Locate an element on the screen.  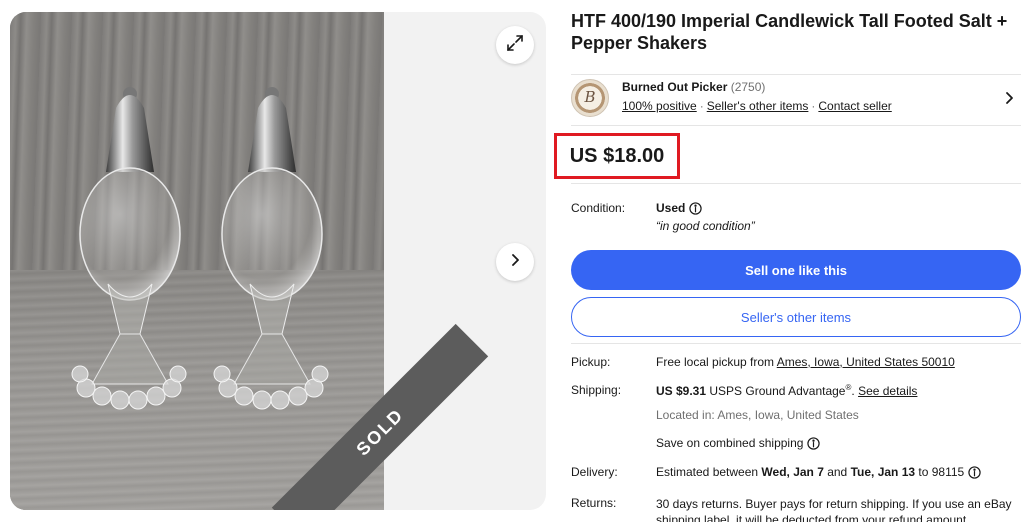
shipping-label: Shipping: is located at coordinates (596, 390).